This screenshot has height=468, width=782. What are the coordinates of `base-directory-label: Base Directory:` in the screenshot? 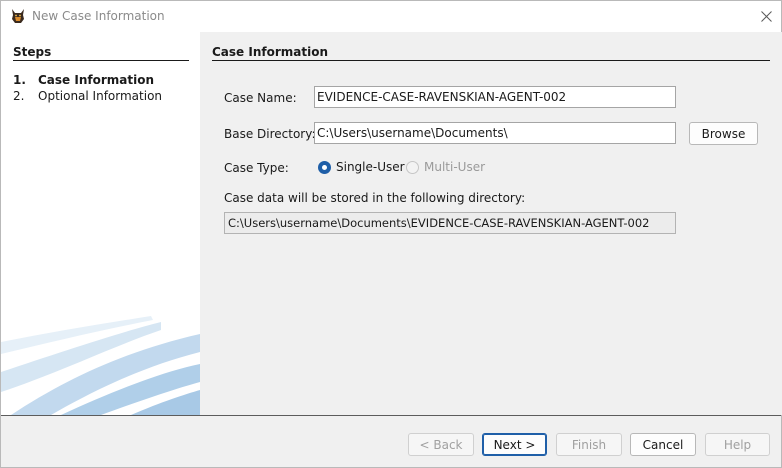 It's located at (270, 134).